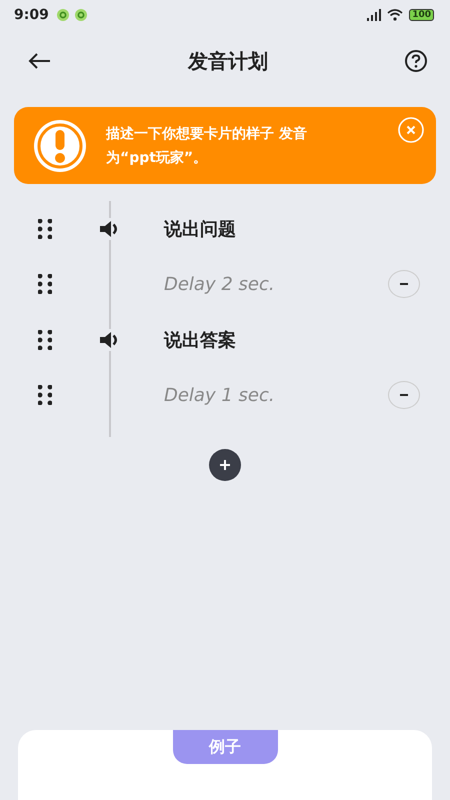 This screenshot has width=450, height=800. Describe the element at coordinates (31, 15) in the screenshot. I see `status-time: 9:09` at that location.